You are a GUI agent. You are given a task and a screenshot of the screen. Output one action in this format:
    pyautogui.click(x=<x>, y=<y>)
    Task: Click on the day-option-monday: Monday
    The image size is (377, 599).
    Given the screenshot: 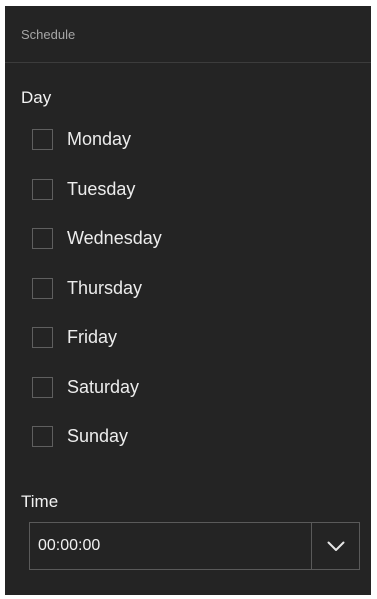 What is the action you would take?
    pyautogui.click(x=182, y=153)
    